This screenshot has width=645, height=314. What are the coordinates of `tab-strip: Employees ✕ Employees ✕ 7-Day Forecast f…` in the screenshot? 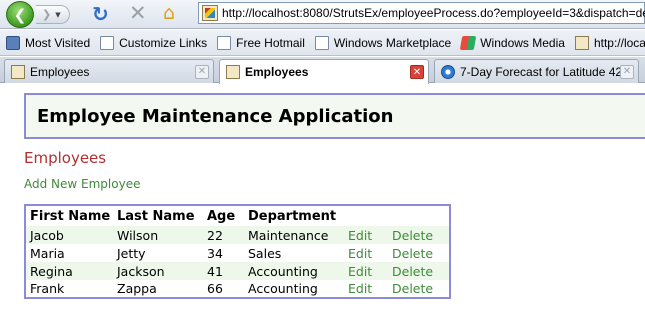 It's located at (322, 70).